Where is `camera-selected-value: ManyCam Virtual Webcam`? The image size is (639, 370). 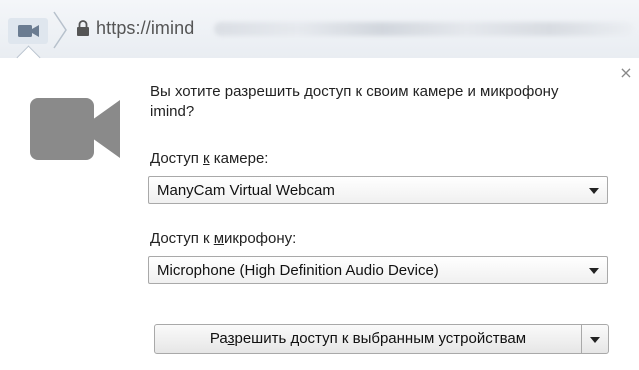 camera-selected-value: ManyCam Virtual Webcam is located at coordinates (246, 190).